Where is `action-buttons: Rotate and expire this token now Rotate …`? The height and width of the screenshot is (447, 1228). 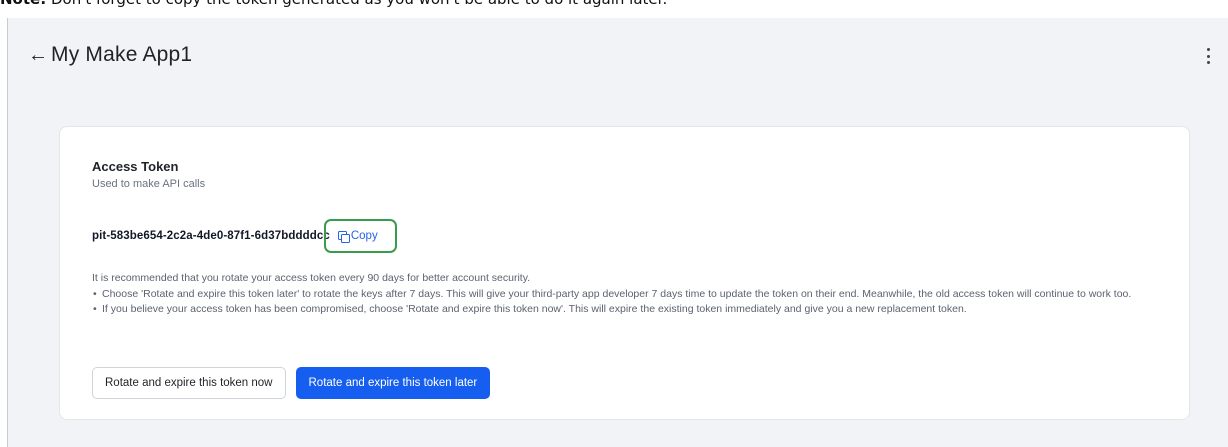 action-buttons: Rotate and expire this token now Rotate … is located at coordinates (291, 383).